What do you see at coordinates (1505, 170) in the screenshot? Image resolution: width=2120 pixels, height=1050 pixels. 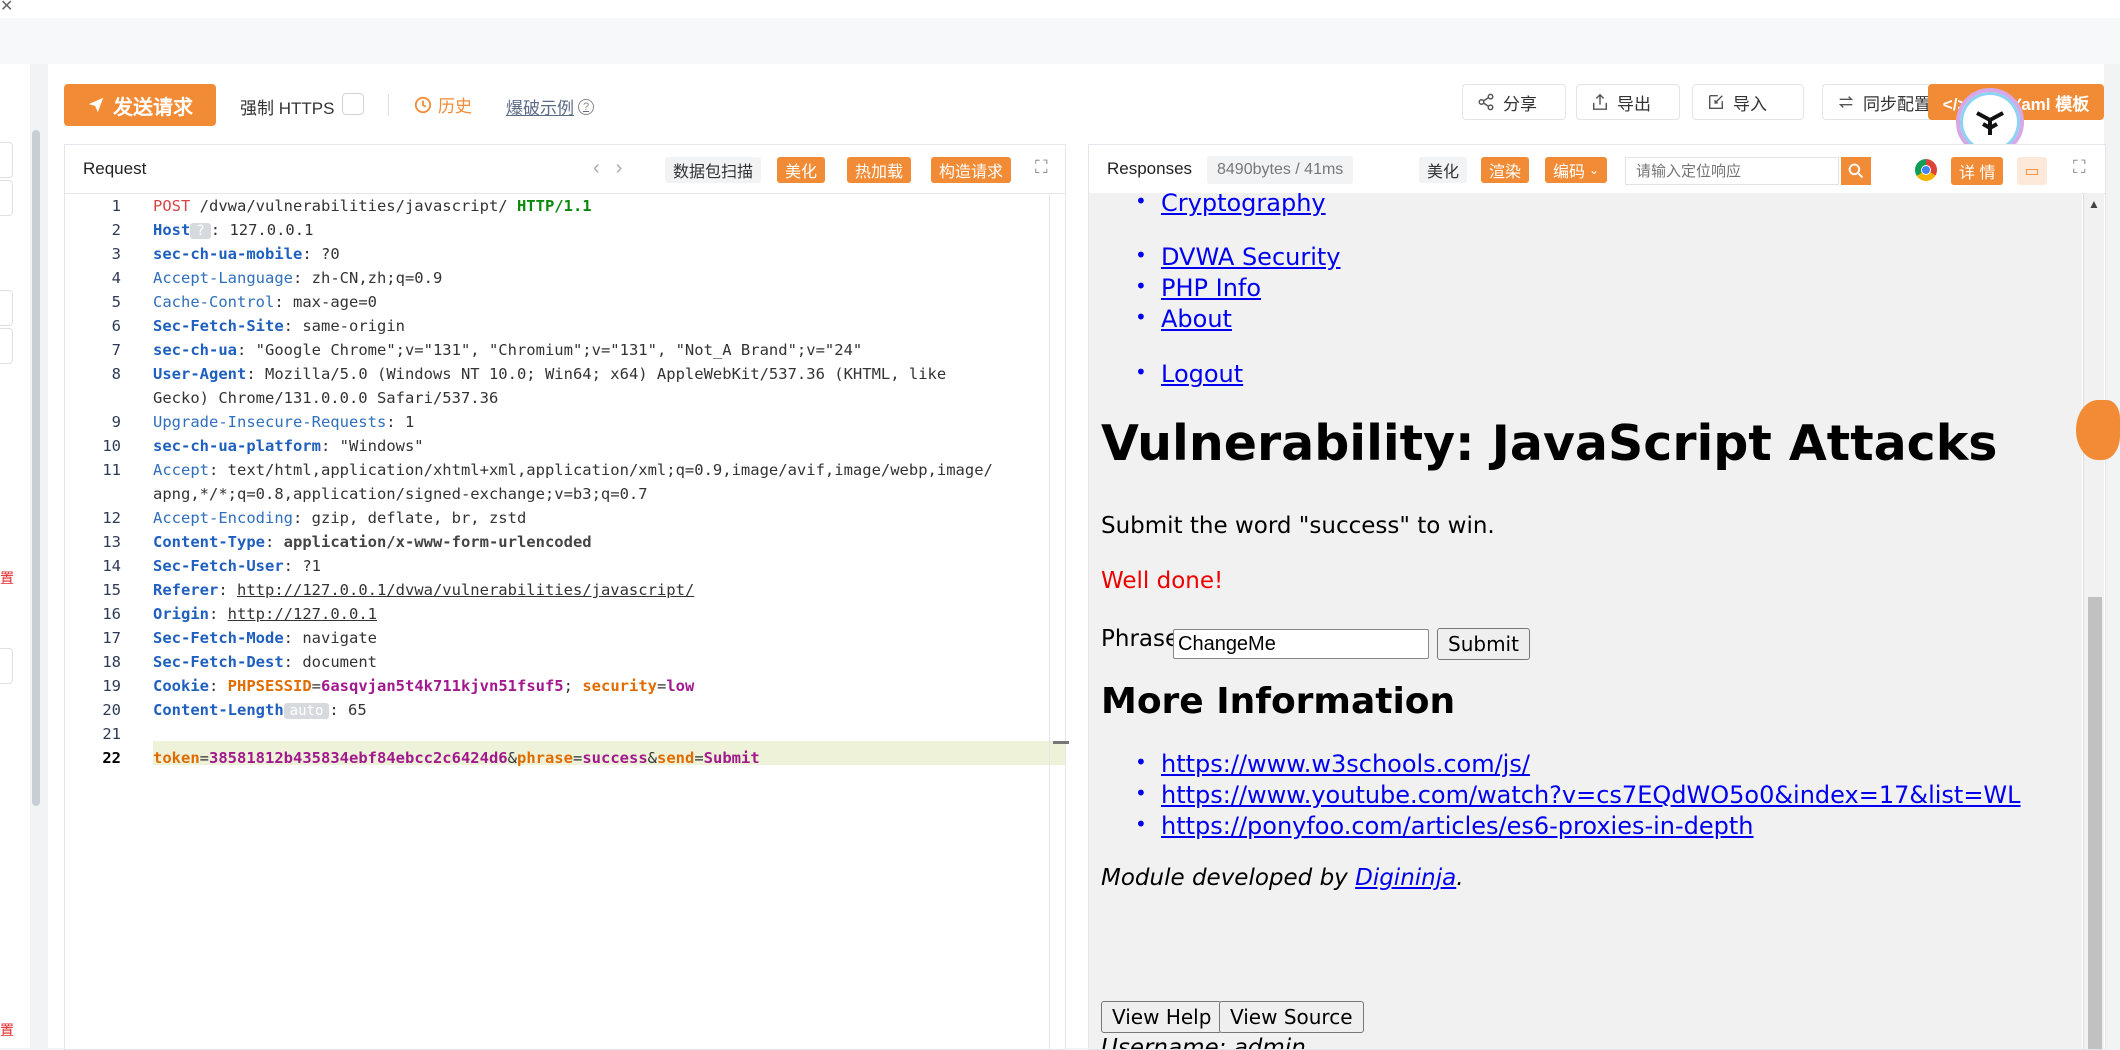 I see `render-response-button: 渲染` at bounding box center [1505, 170].